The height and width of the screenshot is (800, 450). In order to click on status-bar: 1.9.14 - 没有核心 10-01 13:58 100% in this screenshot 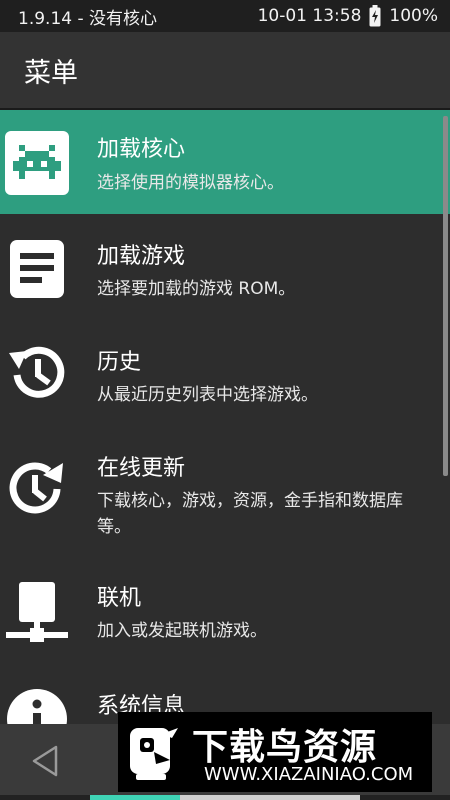, I will do `click(225, 16)`.